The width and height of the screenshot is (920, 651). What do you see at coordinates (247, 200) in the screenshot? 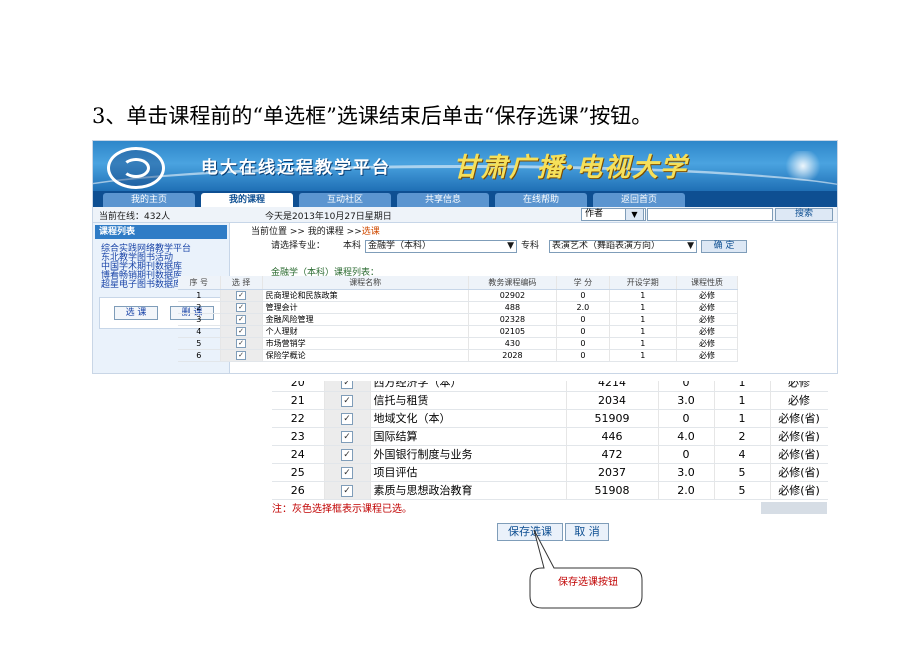
I see `tab-my-courses: 我的课程` at bounding box center [247, 200].